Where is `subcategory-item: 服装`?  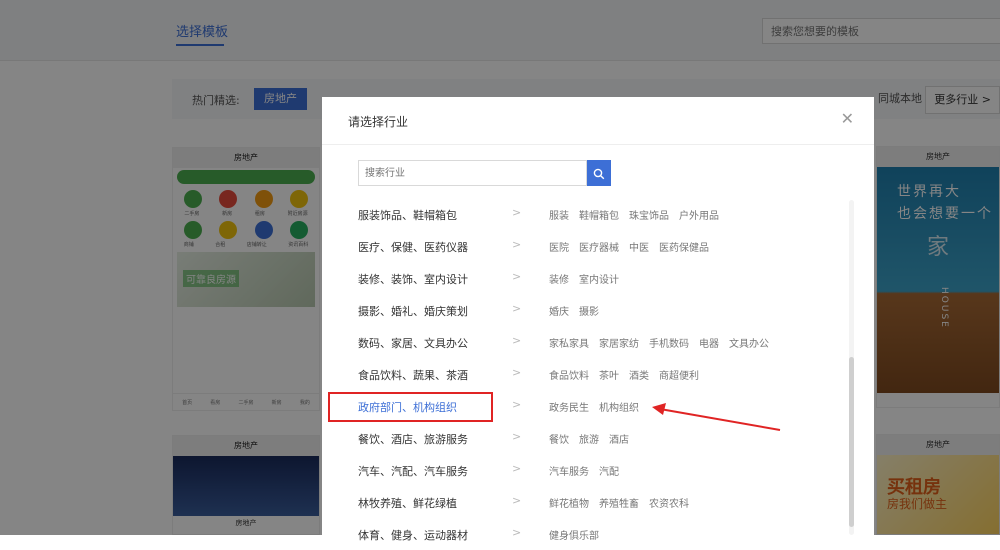 subcategory-item: 服装 is located at coordinates (559, 216).